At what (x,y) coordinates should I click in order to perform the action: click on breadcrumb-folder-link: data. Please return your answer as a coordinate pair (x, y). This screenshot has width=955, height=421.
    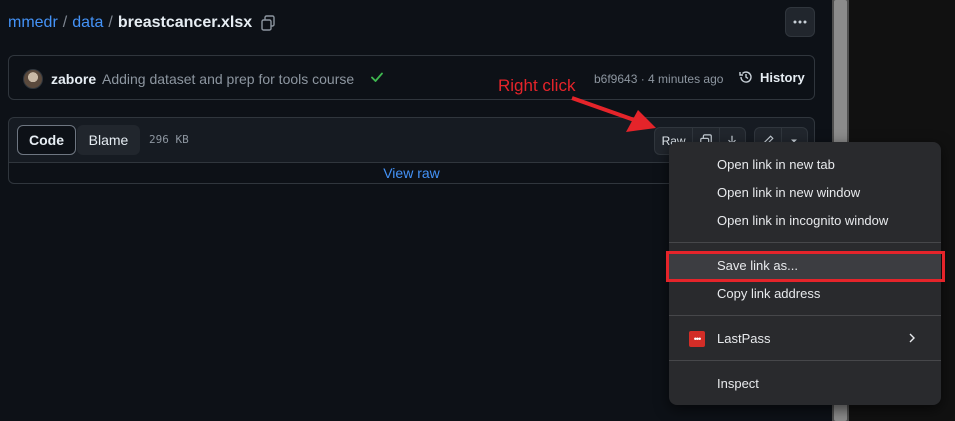
    Looking at the image, I should click on (87, 23).